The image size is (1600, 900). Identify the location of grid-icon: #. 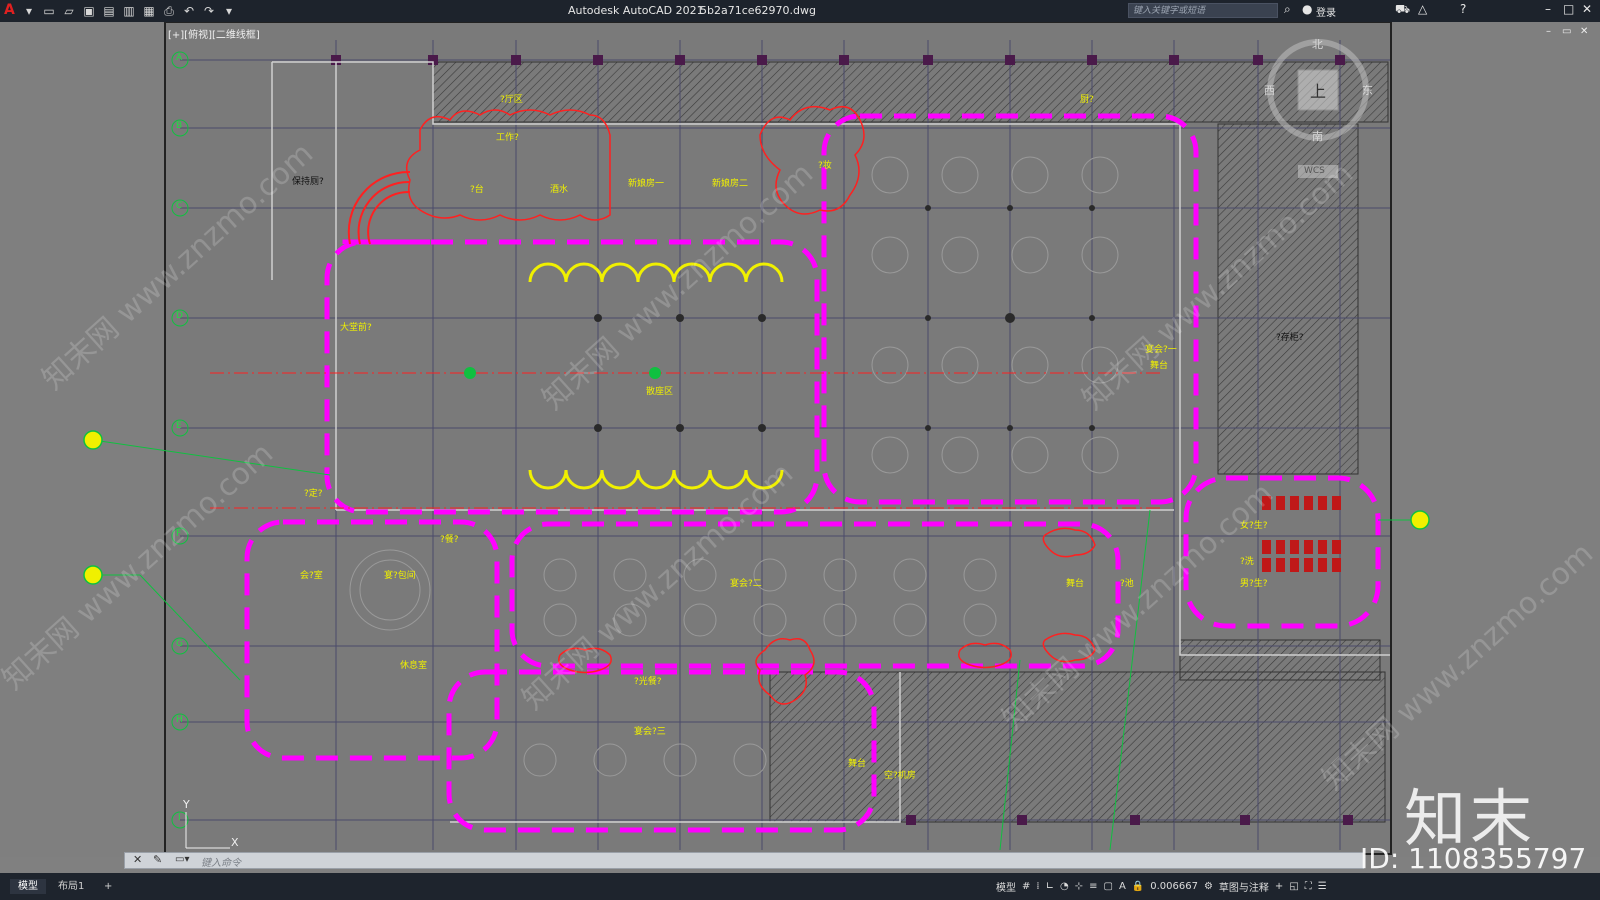
(1026, 886).